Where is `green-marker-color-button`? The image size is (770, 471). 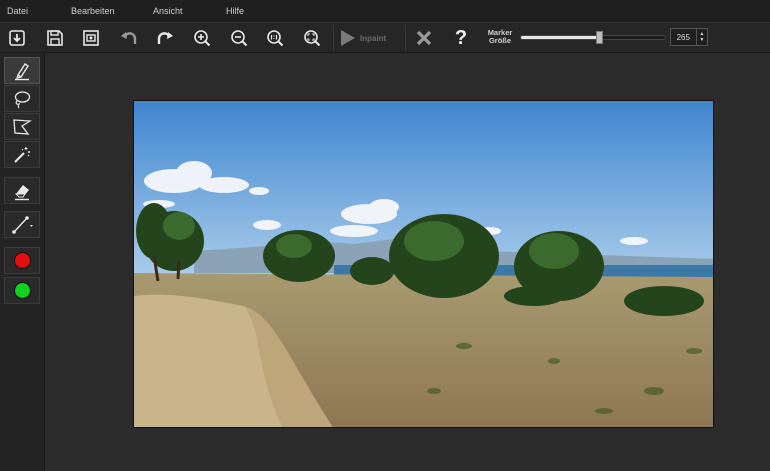 green-marker-color-button is located at coordinates (22, 290).